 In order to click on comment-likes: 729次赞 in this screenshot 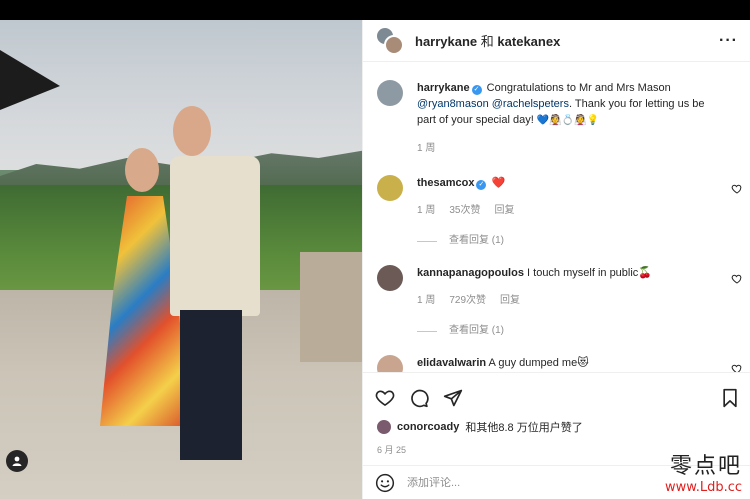, I will do `click(467, 301)`.